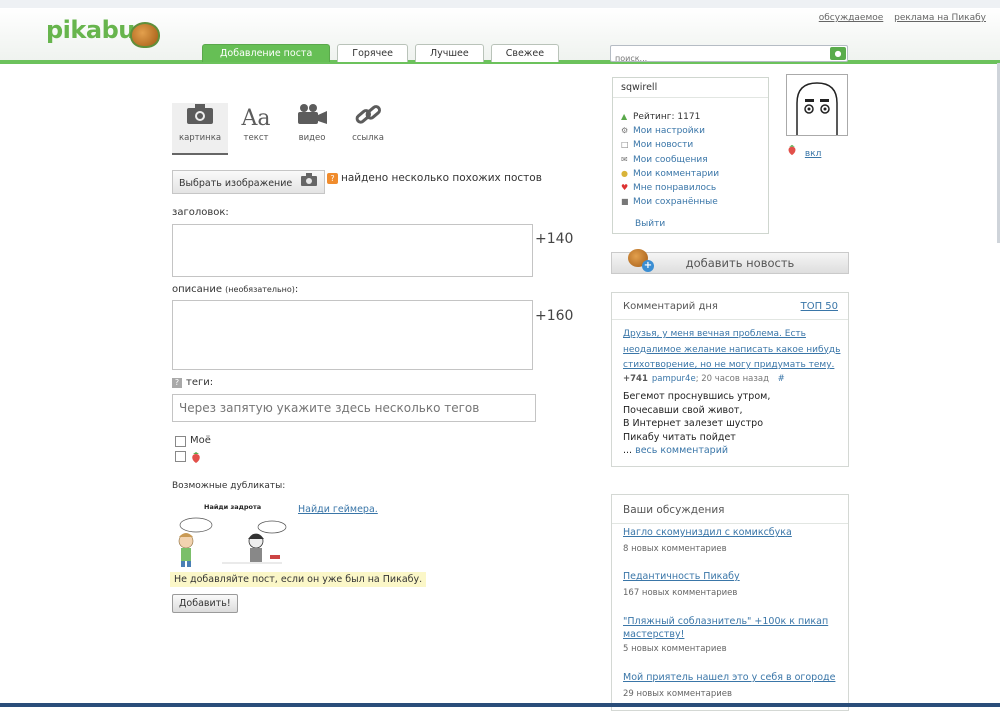 This screenshot has height=711, width=1000. What do you see at coordinates (667, 117) in the screenshot?
I see `user-menu-label: Рейтинг: 1171` at bounding box center [667, 117].